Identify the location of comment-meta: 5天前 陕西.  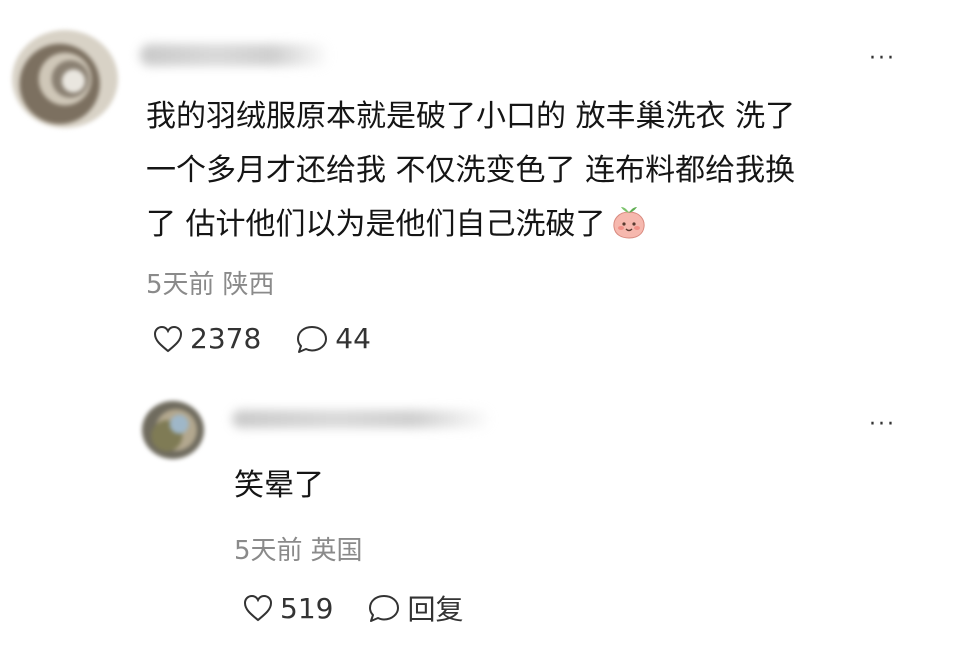
(210, 282).